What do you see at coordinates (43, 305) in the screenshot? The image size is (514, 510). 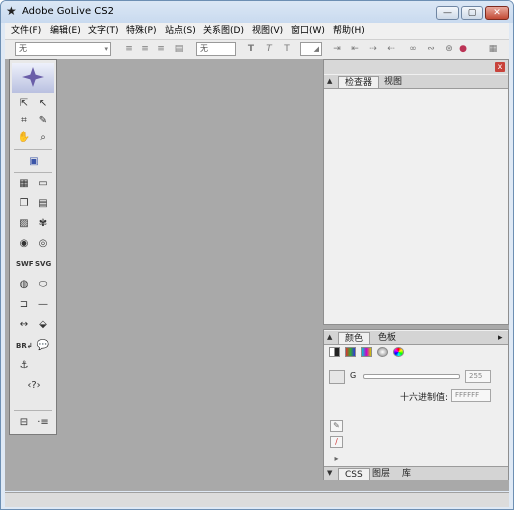 I see `horizontal-line-icon: —` at bounding box center [43, 305].